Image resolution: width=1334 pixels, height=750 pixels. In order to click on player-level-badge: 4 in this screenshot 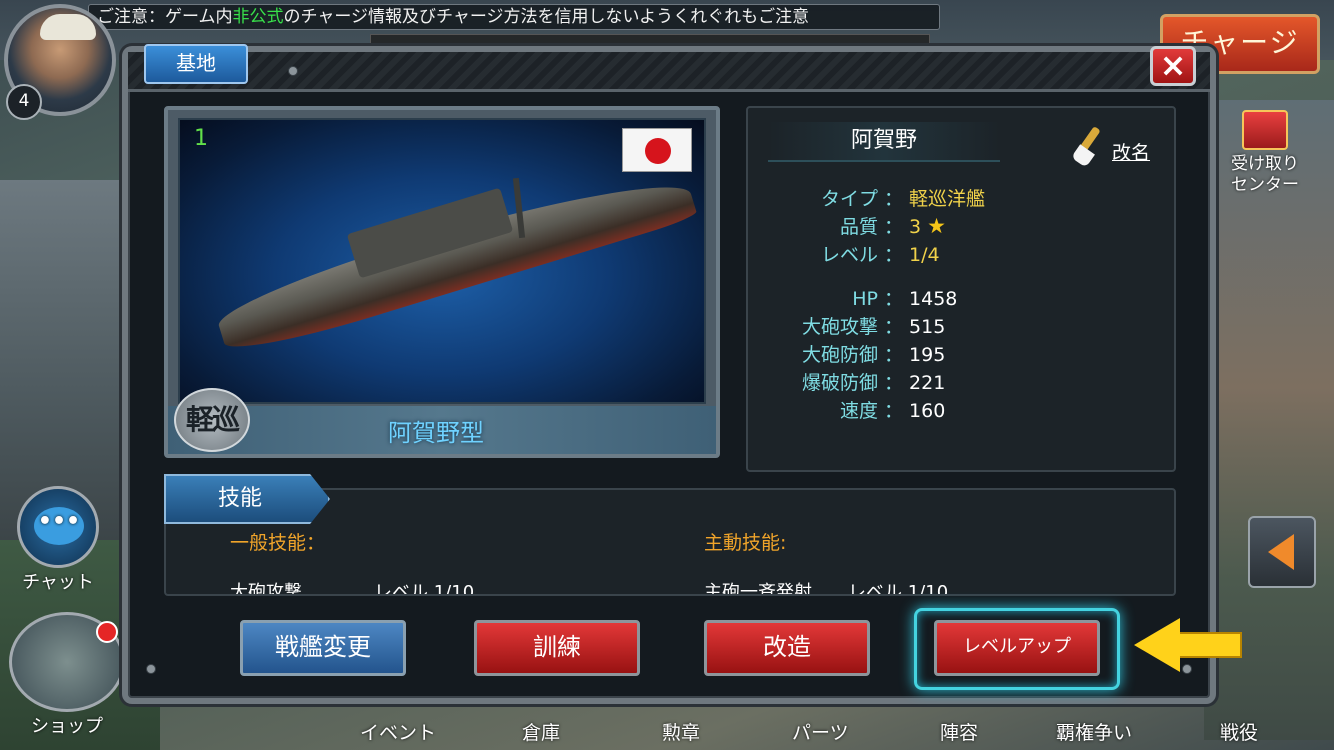, I will do `click(24, 102)`.